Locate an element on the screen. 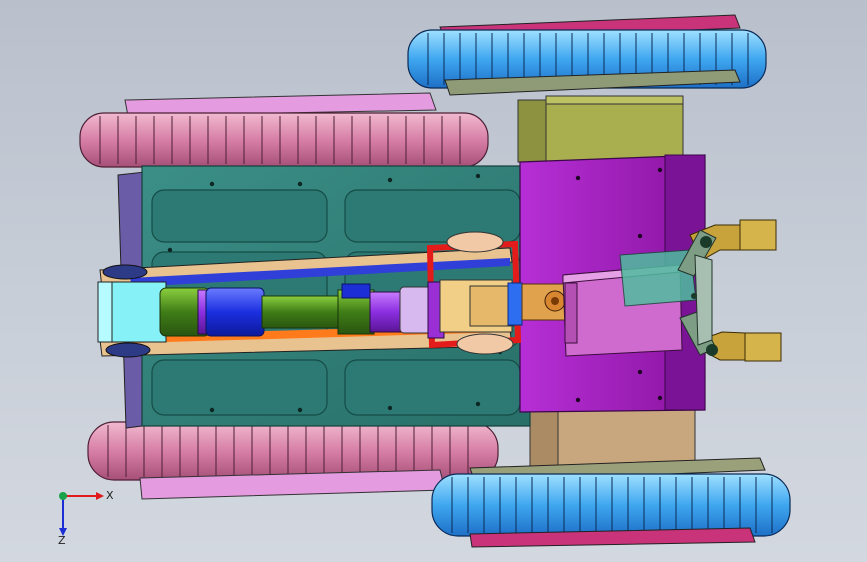  track-rear-right is located at coordinates (611, 502).